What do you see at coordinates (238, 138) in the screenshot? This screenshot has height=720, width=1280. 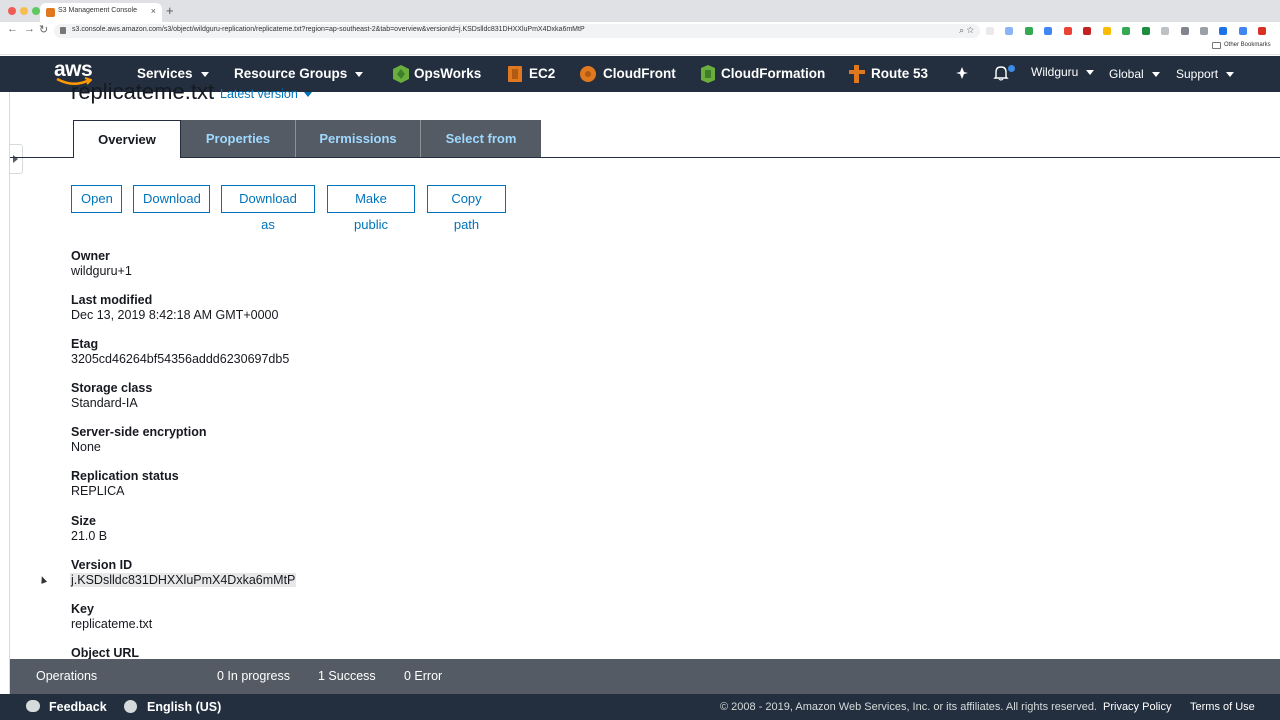 I see `tab-properties: Properties` at bounding box center [238, 138].